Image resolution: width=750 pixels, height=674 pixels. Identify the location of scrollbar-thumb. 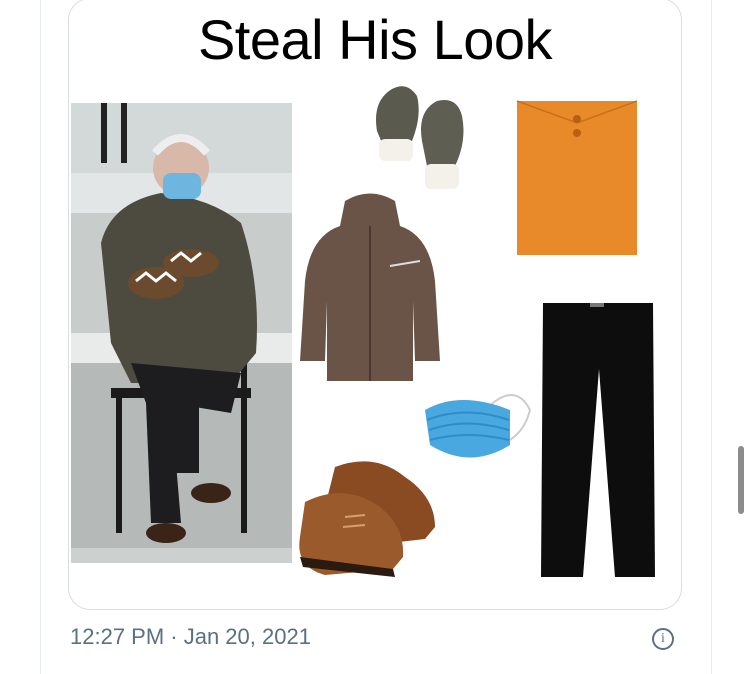
(741, 480).